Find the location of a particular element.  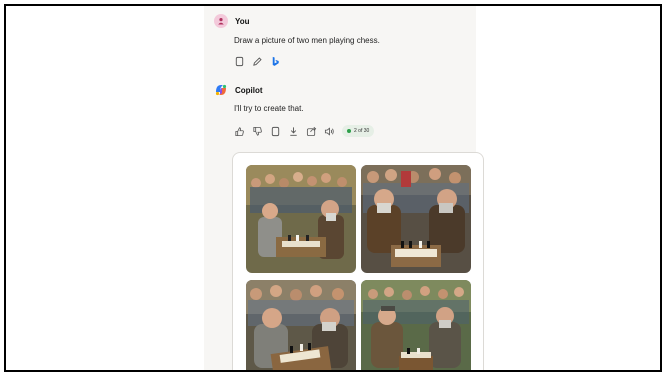

response-counter-text: 2 of 30 is located at coordinates (362, 131).